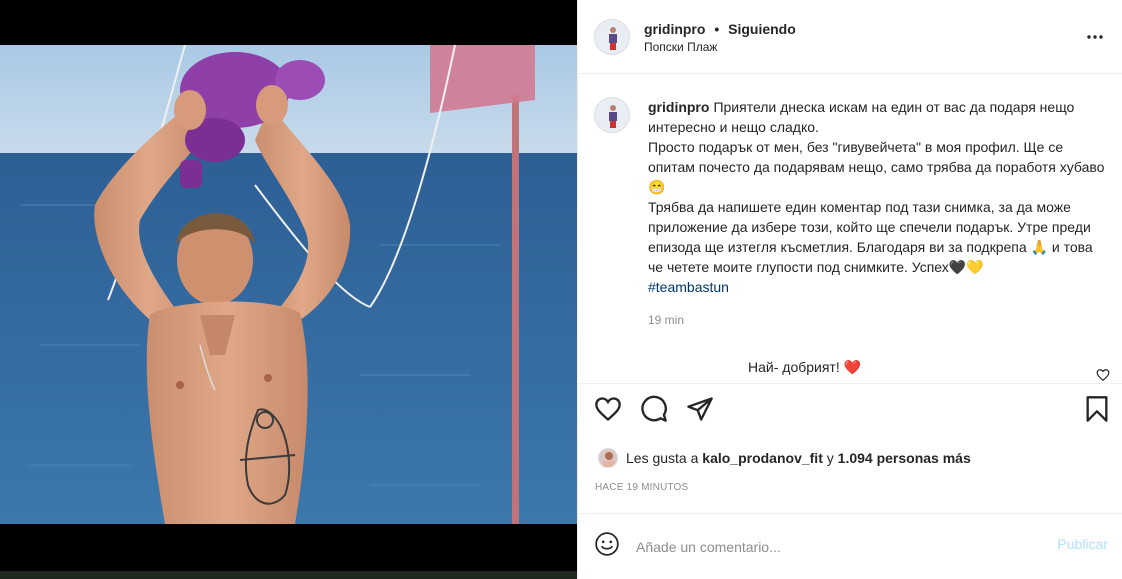  What do you see at coordinates (607, 546) in the screenshot?
I see `emoji-icon` at bounding box center [607, 546].